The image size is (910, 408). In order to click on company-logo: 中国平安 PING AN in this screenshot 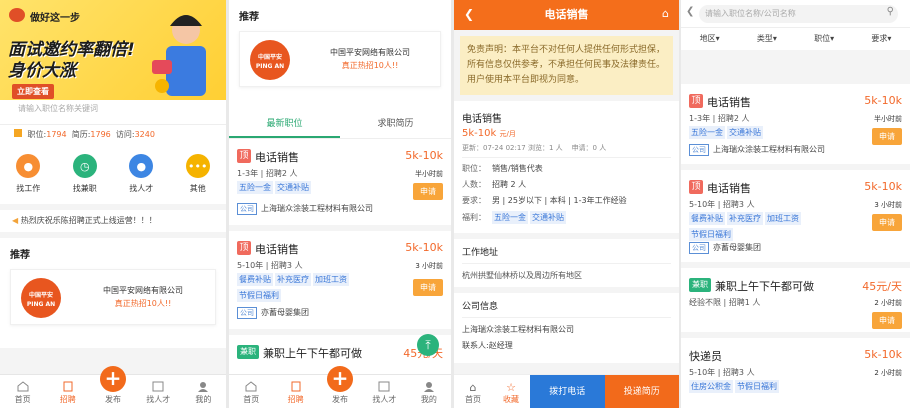, I will do `click(270, 60)`.